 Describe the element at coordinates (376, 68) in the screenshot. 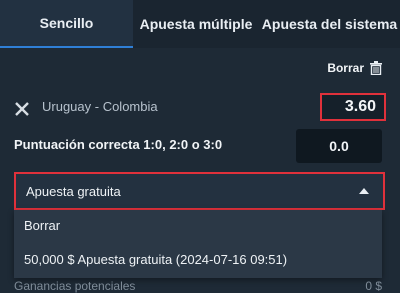

I see `trash-icon` at that location.